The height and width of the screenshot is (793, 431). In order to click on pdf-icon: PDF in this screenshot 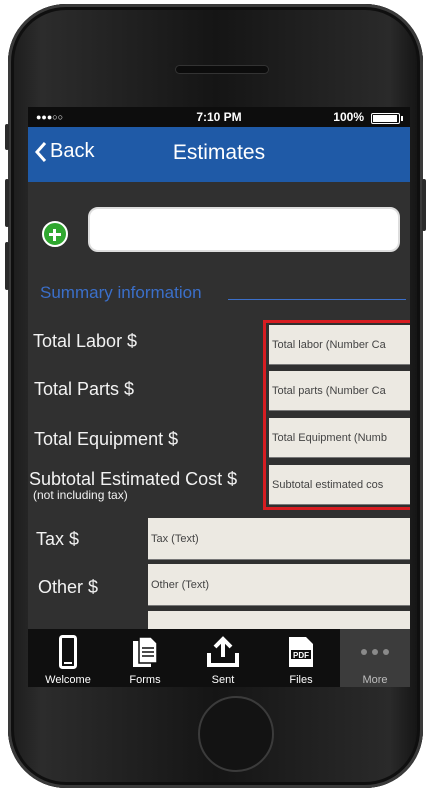, I will do `click(301, 652)`.